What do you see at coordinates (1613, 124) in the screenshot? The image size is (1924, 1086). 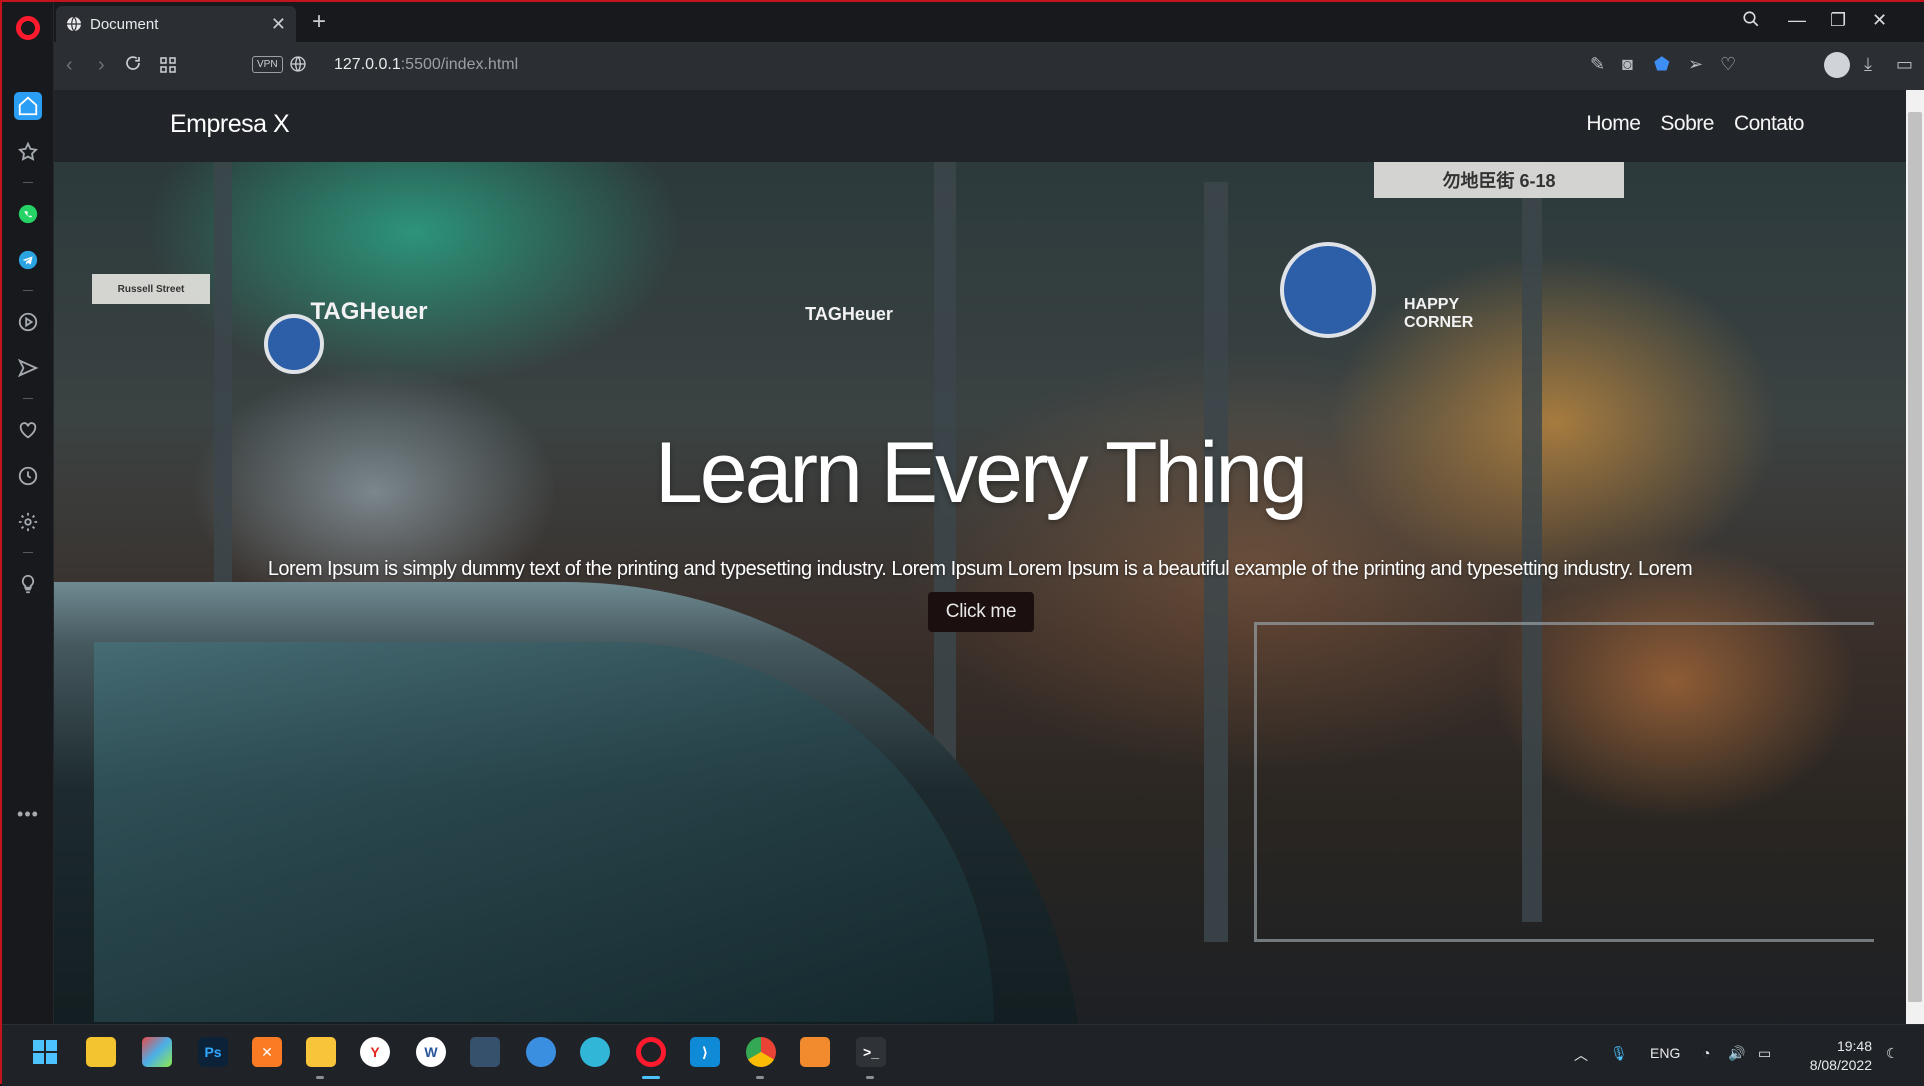 I see `nav-link-home: Home` at bounding box center [1613, 124].